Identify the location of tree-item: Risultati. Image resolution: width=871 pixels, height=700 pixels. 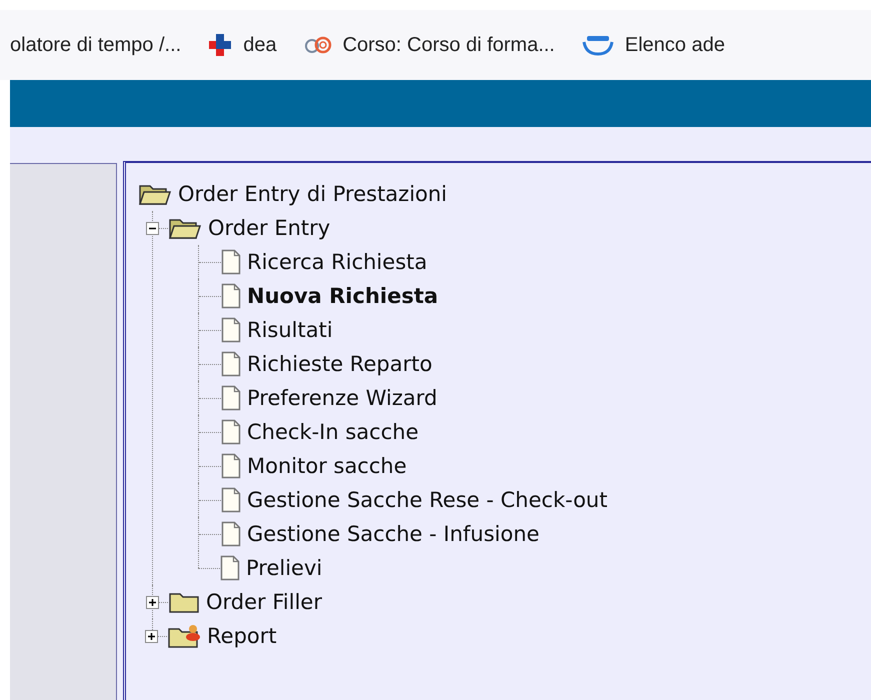
(290, 330).